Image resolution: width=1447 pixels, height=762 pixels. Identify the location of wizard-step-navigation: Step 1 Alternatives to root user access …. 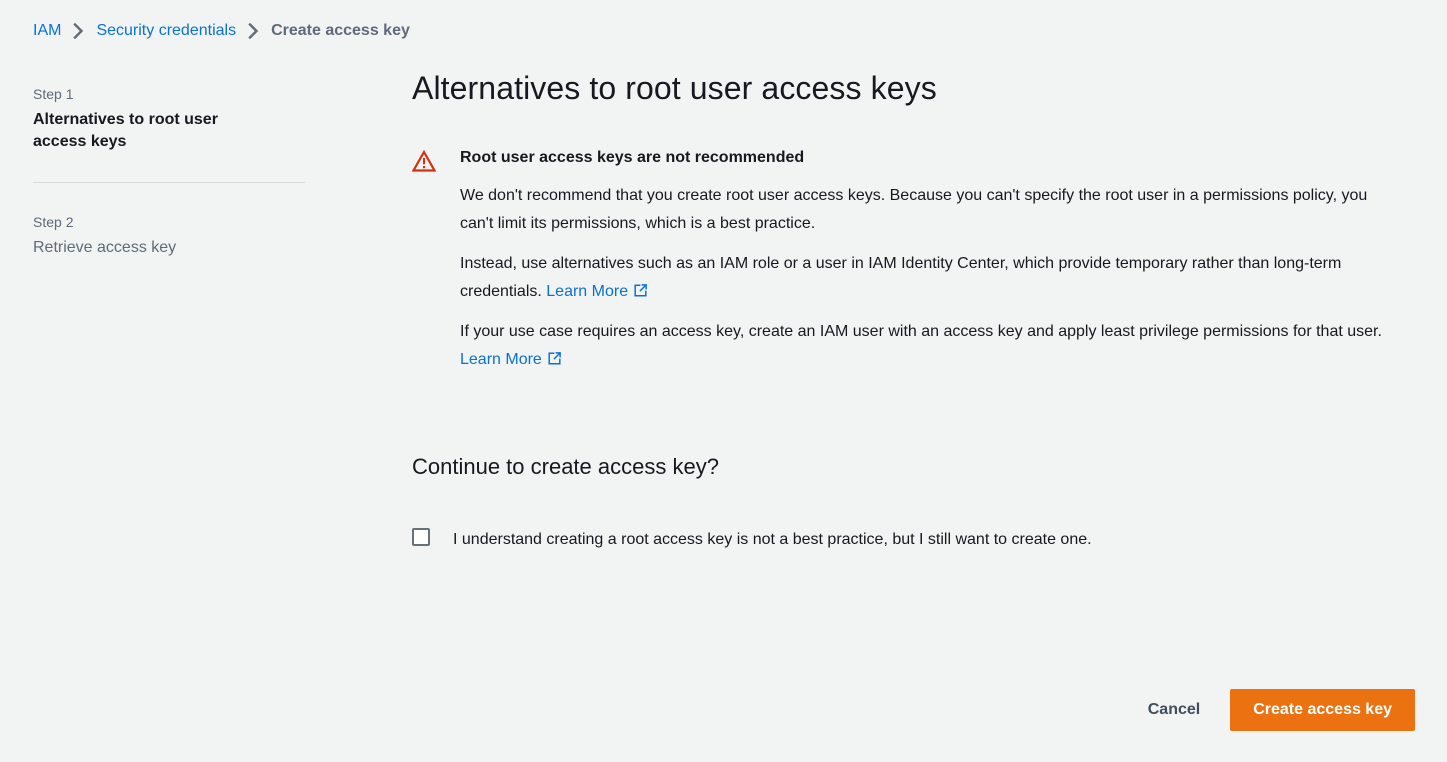
(169, 153).